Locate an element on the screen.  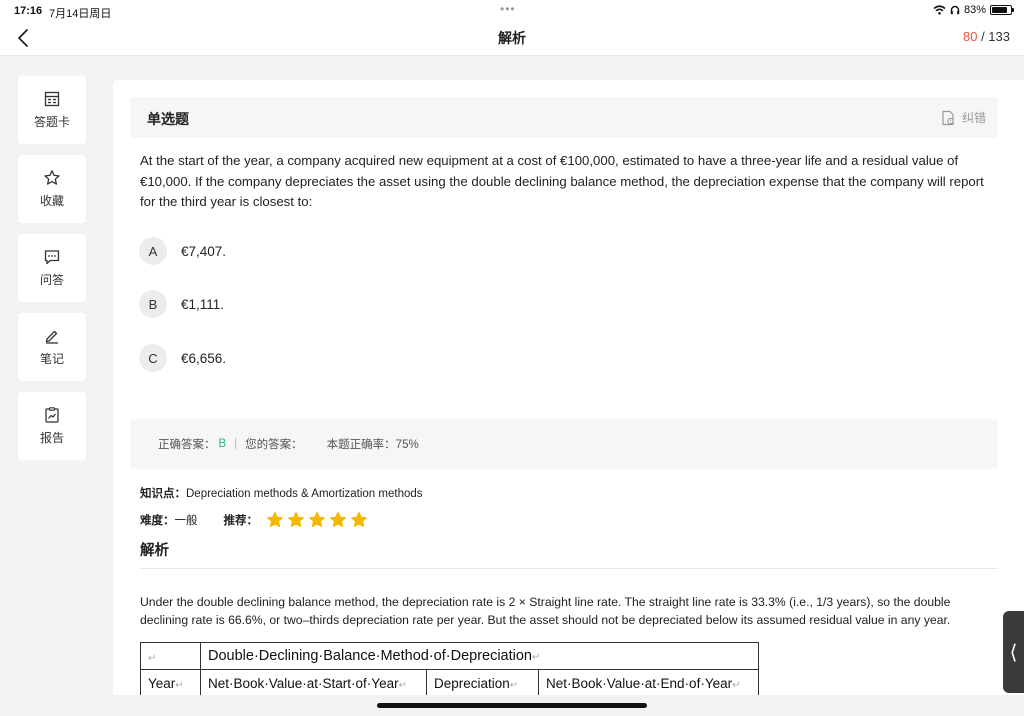
difficulty-value: 一般 is located at coordinates (186, 521).